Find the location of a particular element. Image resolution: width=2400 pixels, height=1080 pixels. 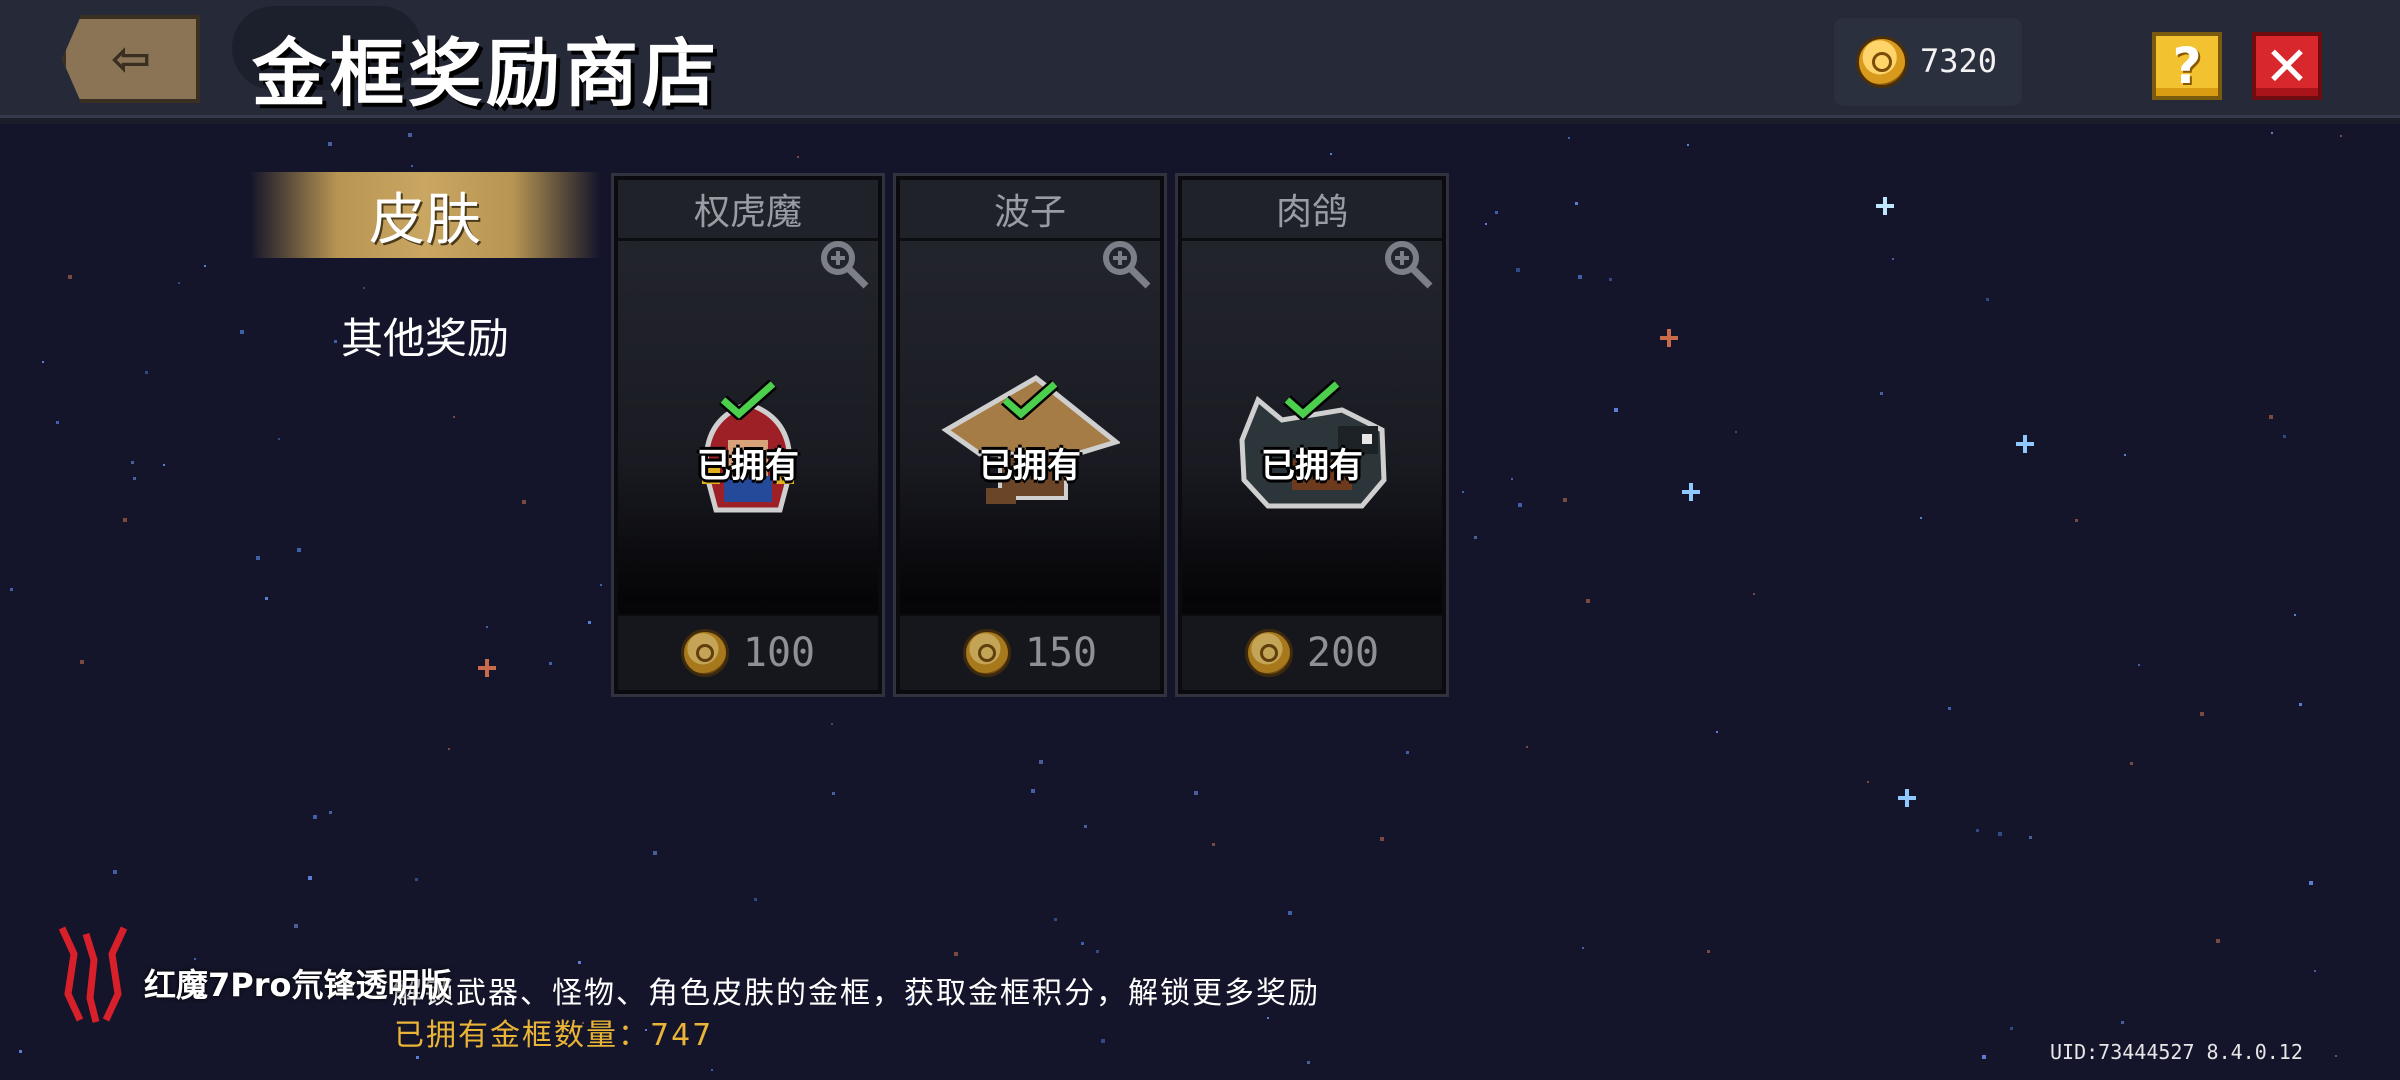

price-row: 200 is located at coordinates (1312, 652).